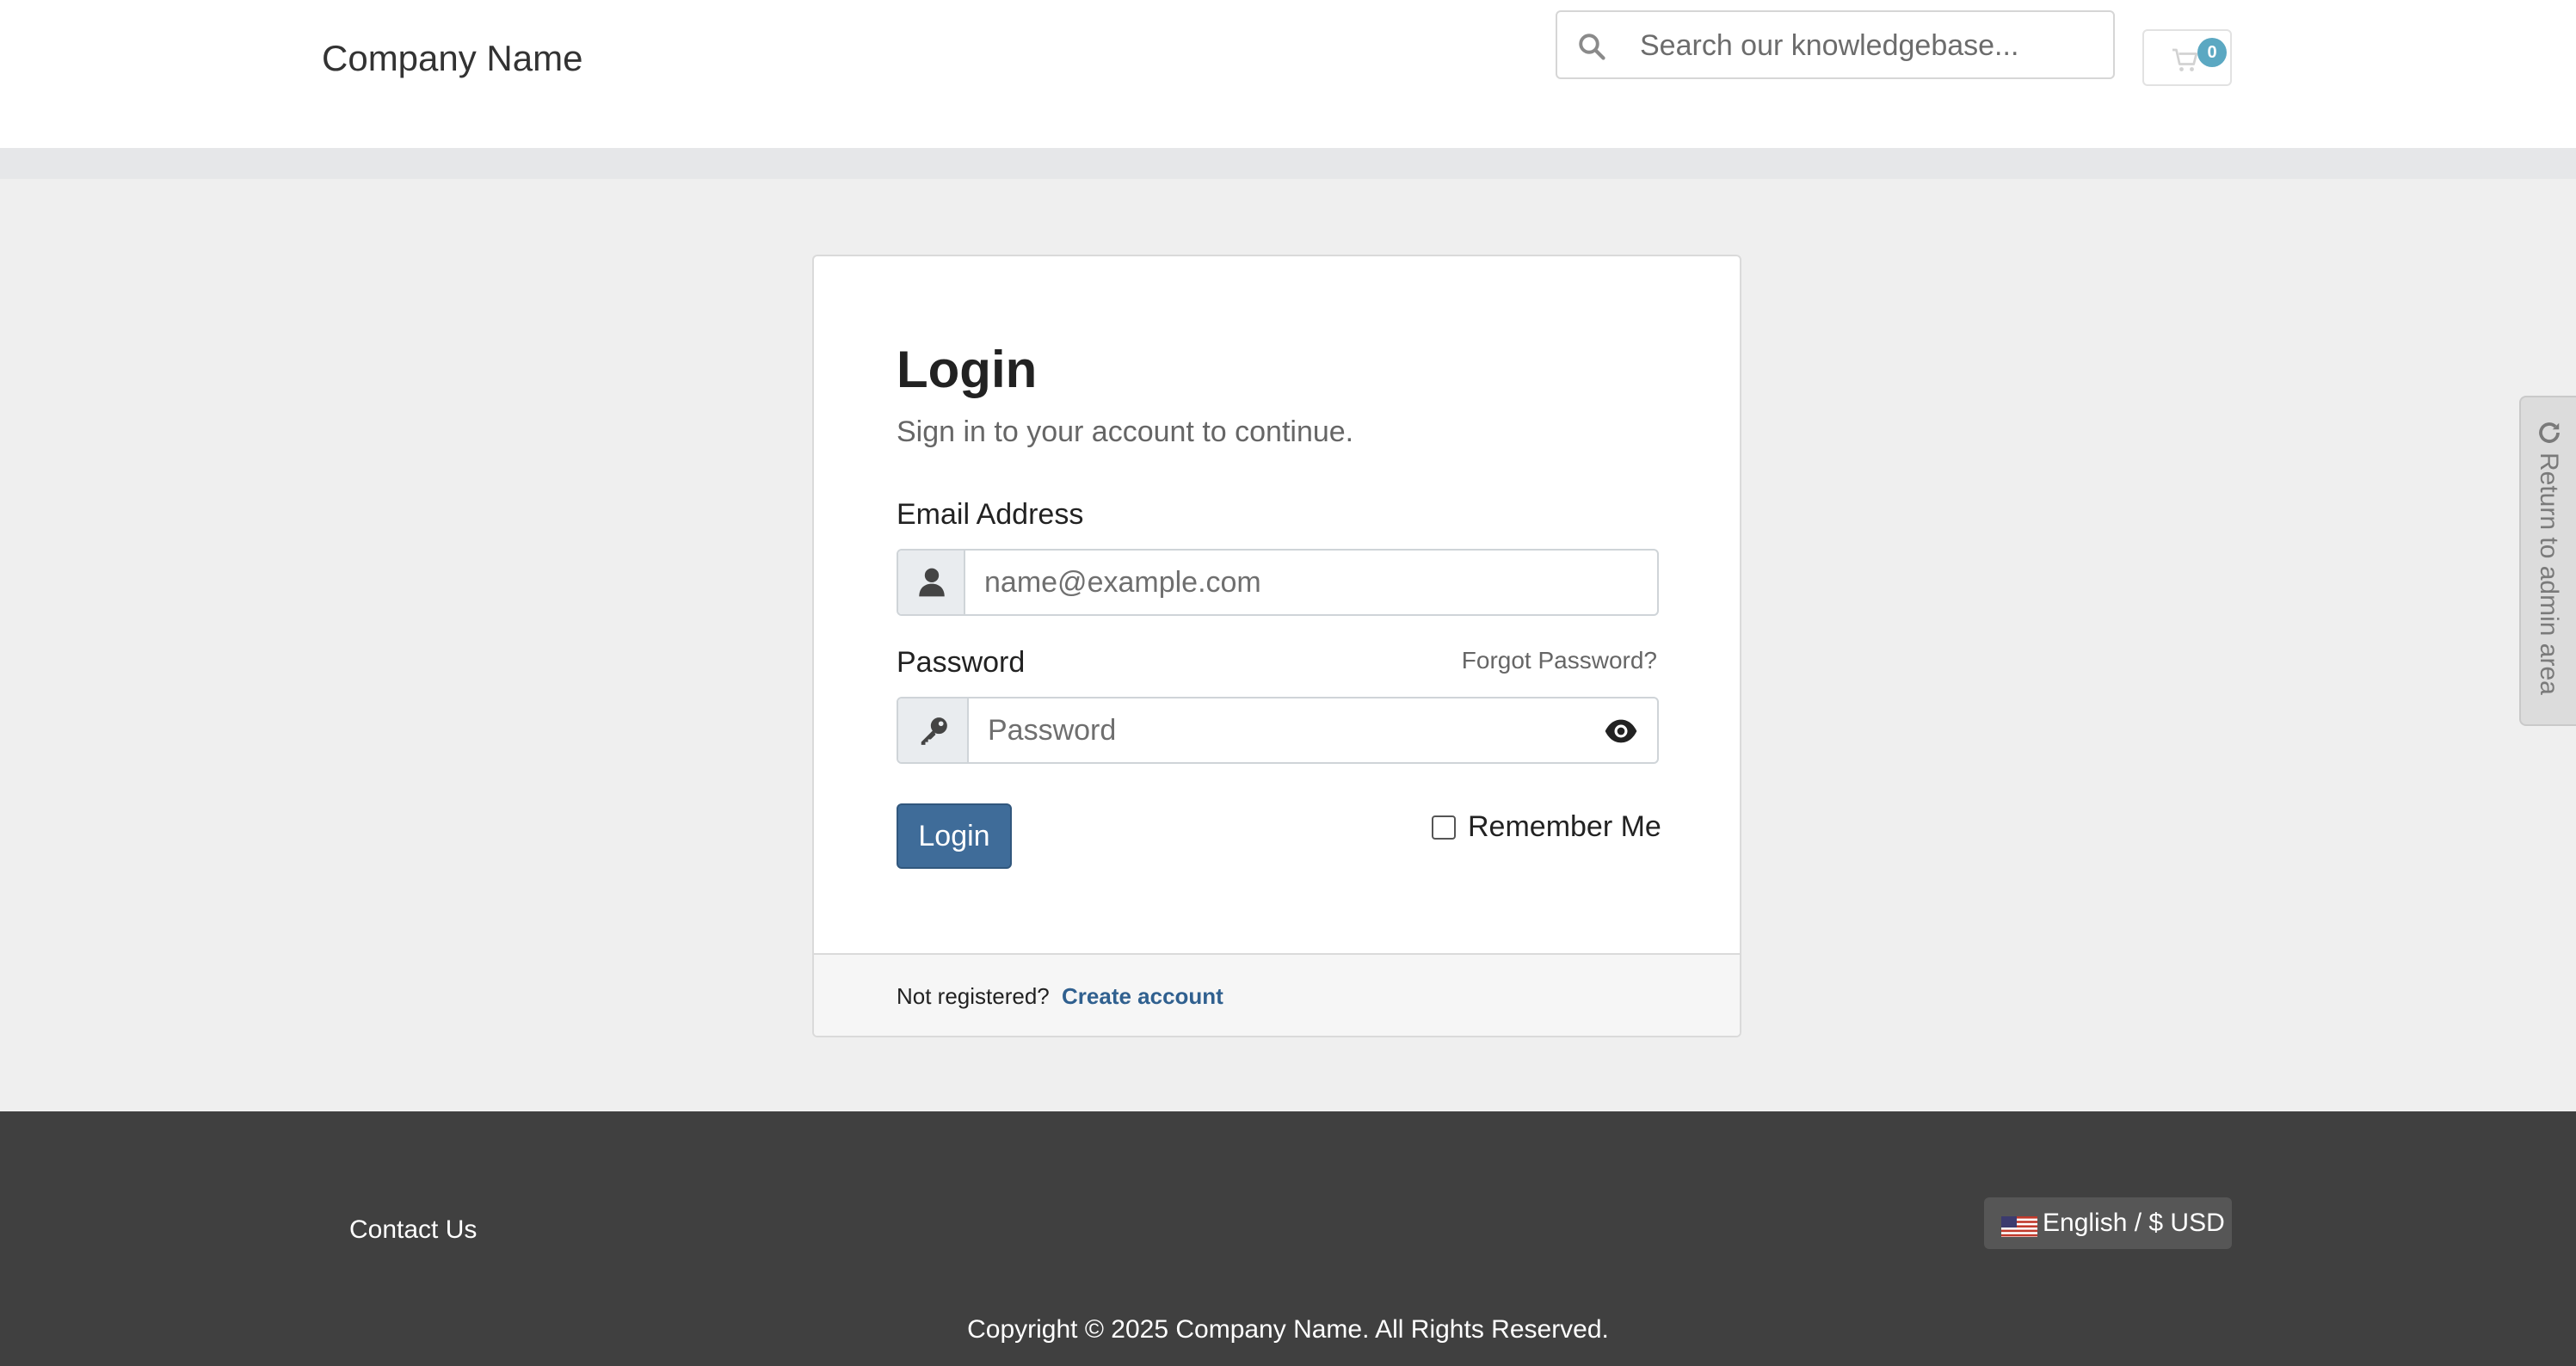 The image size is (2576, 1366). I want to click on return-to-admin-tab: Return to admin area, so click(2547, 561).